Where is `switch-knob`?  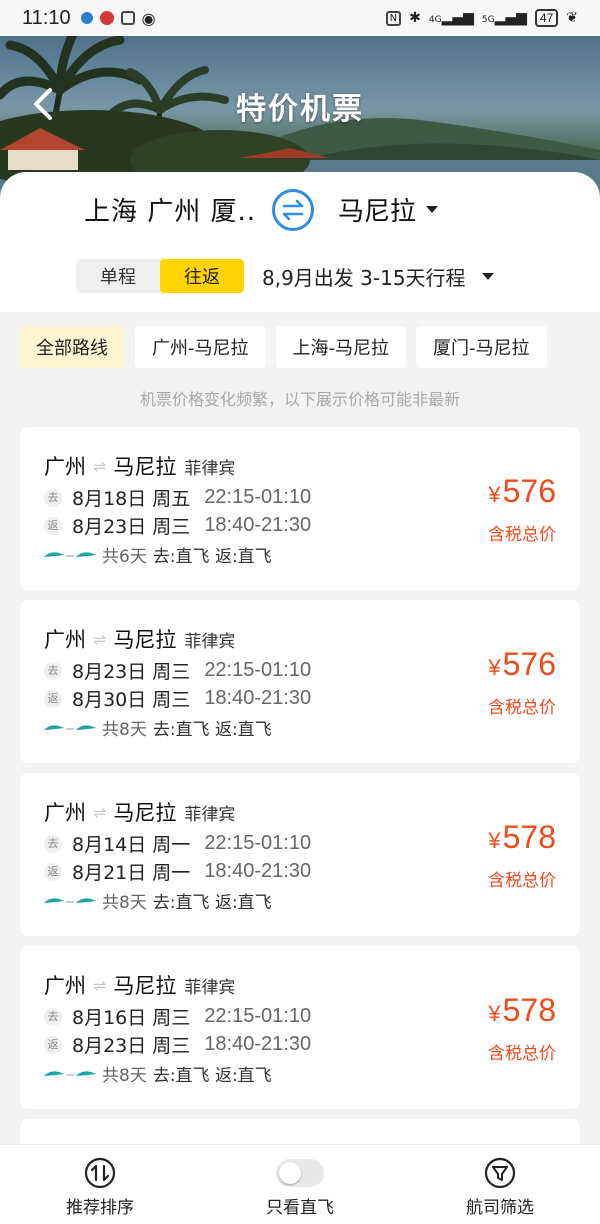 switch-knob is located at coordinates (290, 1173).